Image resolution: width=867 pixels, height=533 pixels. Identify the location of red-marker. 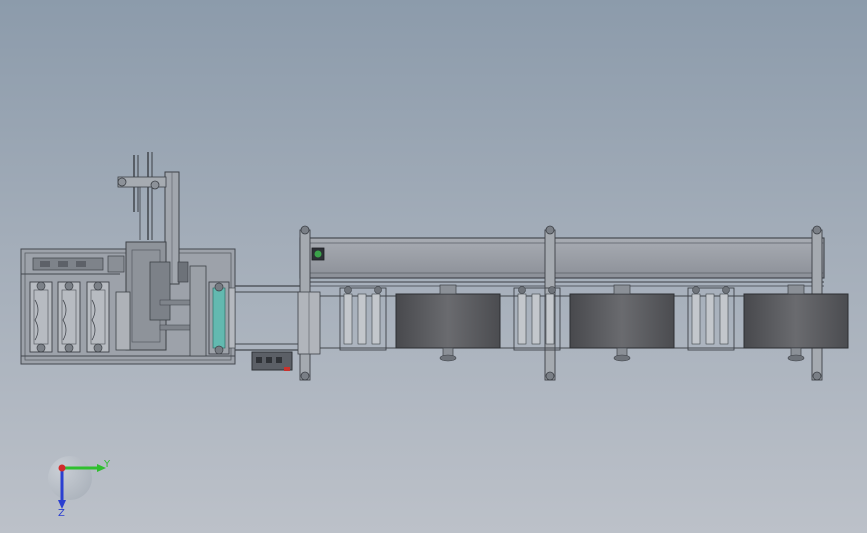
(287, 369).